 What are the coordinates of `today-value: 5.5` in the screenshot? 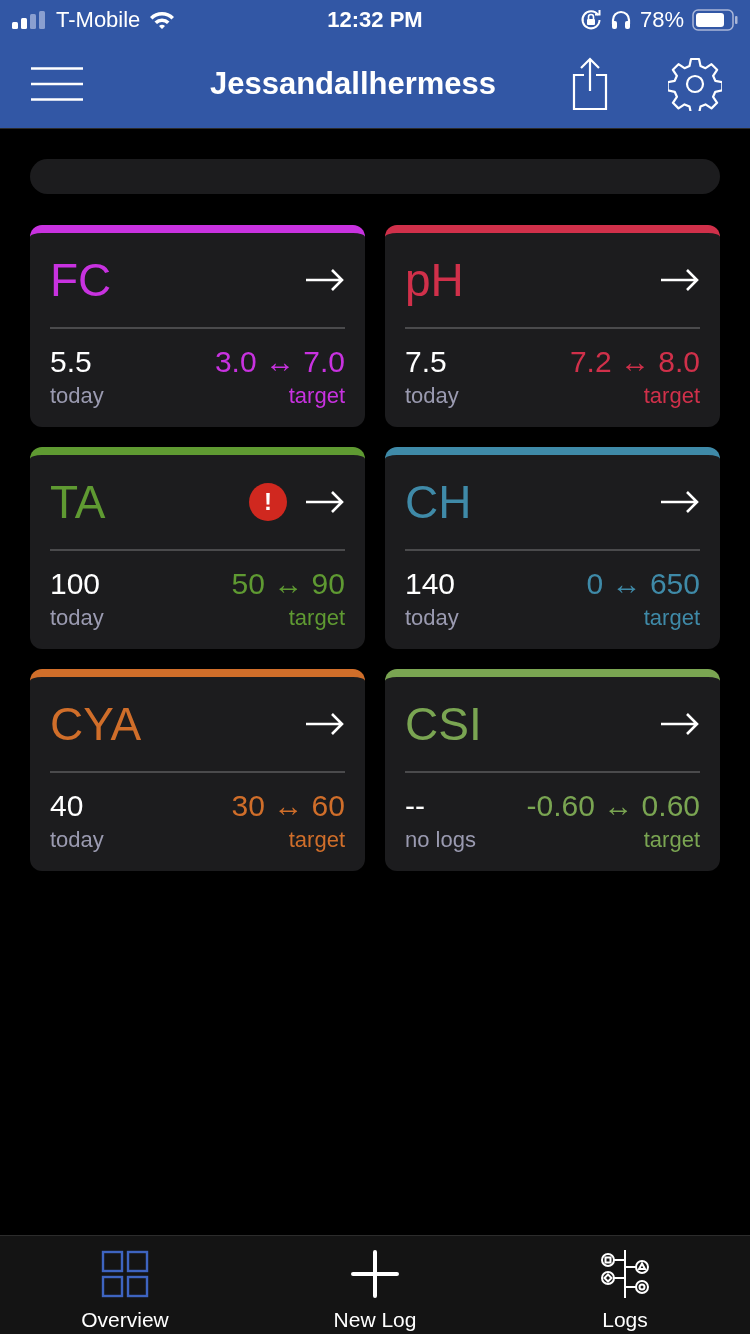 It's located at (71, 362).